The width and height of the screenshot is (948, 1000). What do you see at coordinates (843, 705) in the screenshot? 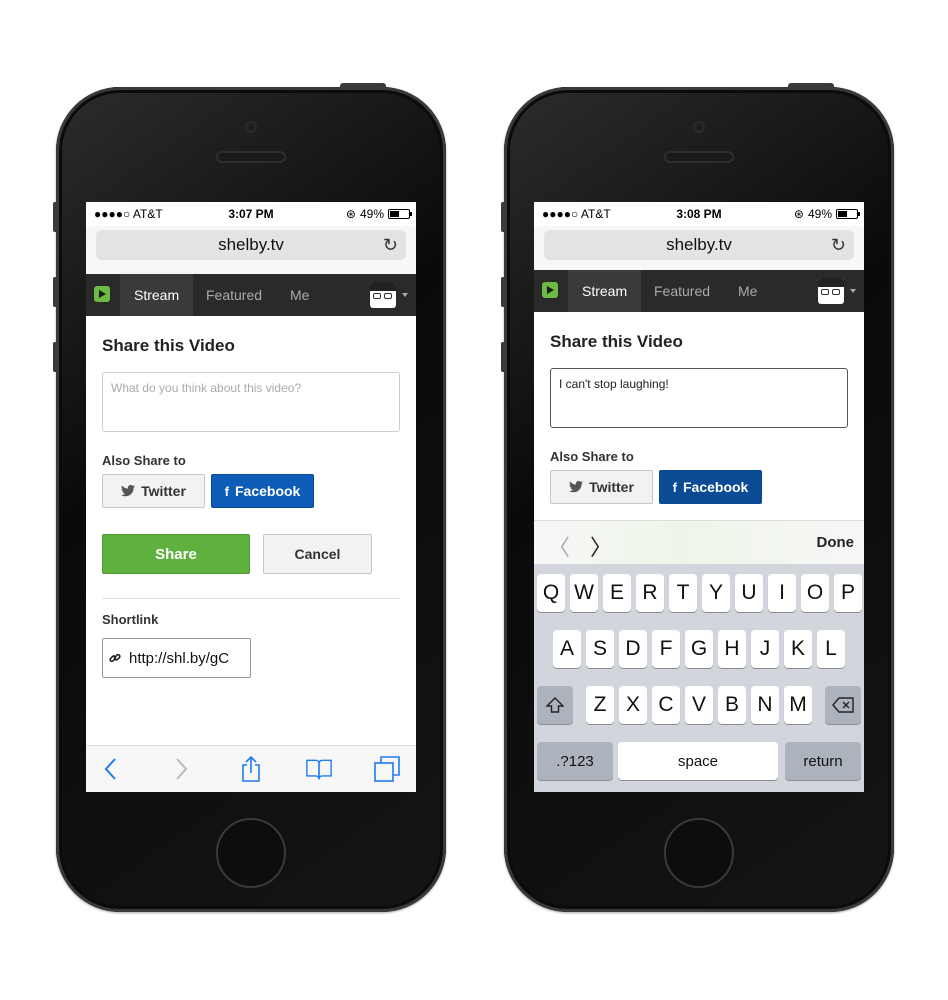
I see `delete-key` at bounding box center [843, 705].